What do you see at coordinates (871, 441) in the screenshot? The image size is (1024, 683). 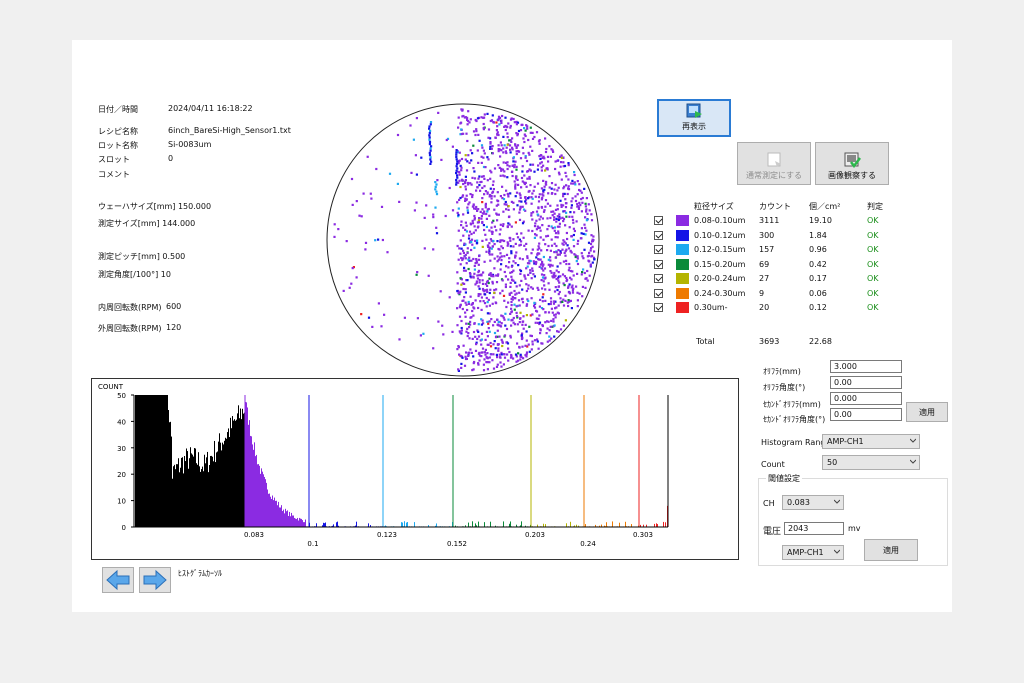 I see `hist-range-select: AMP-CH1` at bounding box center [871, 441].